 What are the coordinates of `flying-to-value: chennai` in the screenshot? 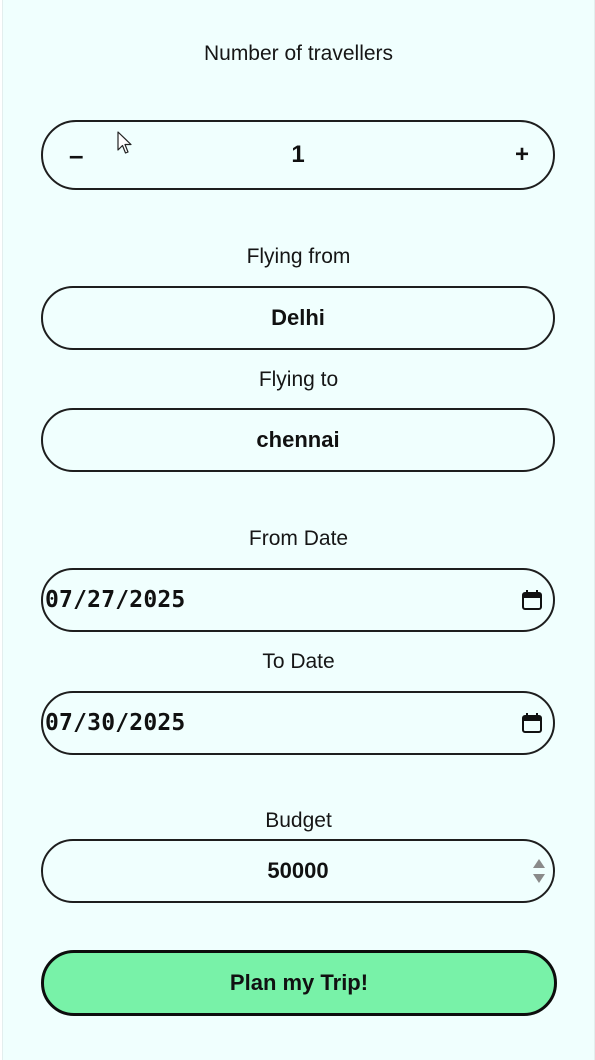 It's located at (298, 439).